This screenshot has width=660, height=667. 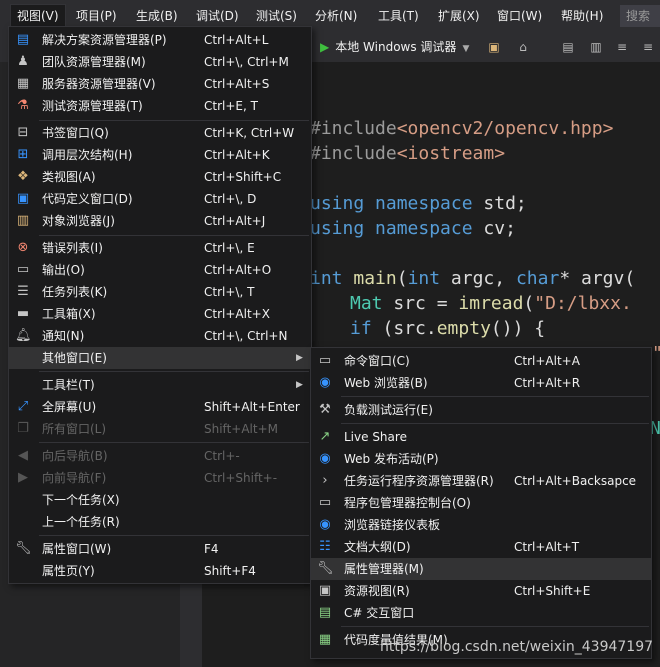 What do you see at coordinates (23, 39) in the screenshot?
I see `solution-explorer-icon: ▤` at bounding box center [23, 39].